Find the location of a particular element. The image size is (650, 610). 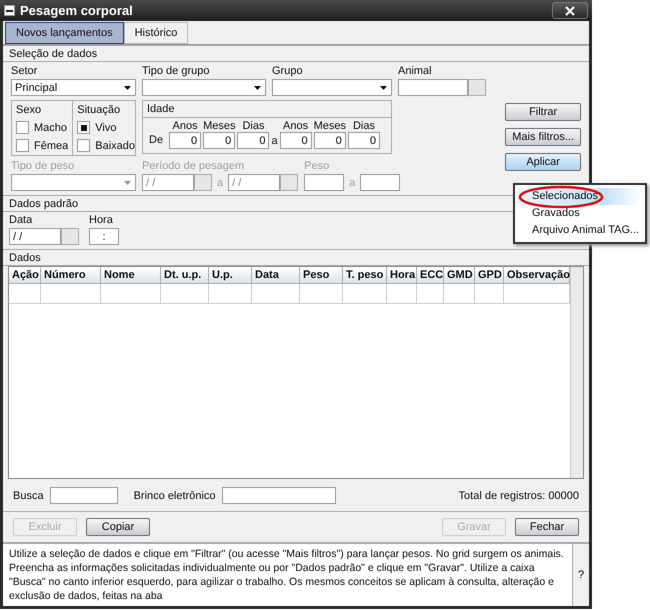

time-field: : is located at coordinates (104, 236).